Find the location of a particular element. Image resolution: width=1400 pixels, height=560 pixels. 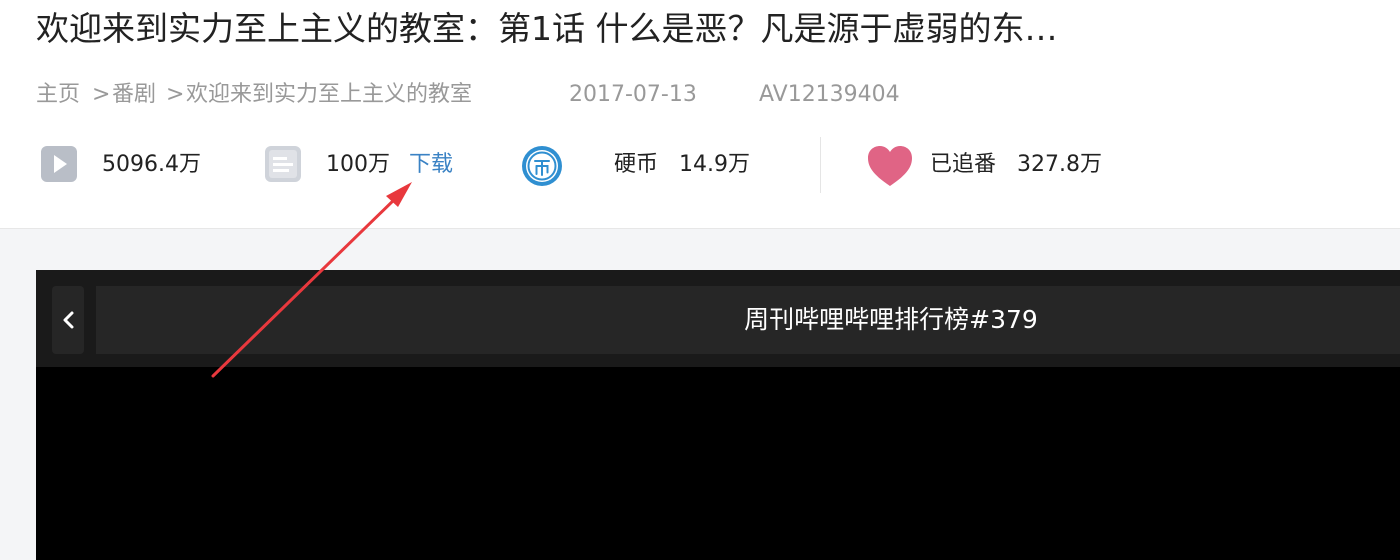

coin-count: 14.9万 is located at coordinates (715, 164).